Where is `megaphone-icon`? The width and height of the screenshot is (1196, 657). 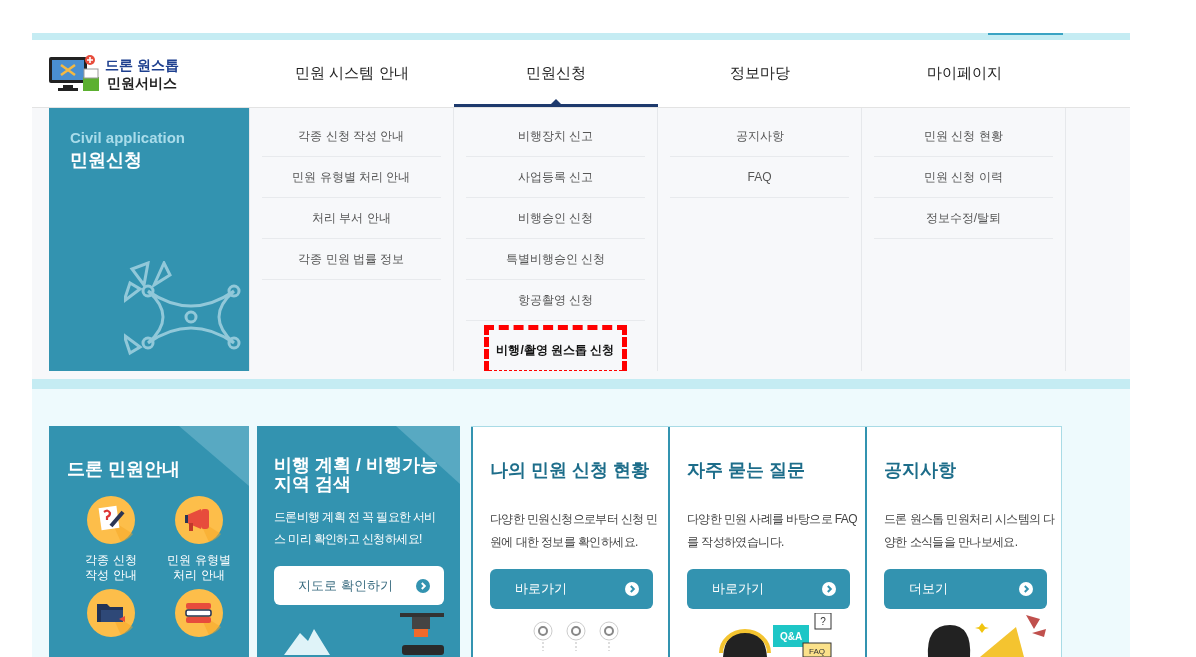
megaphone-icon is located at coordinates (199, 520).